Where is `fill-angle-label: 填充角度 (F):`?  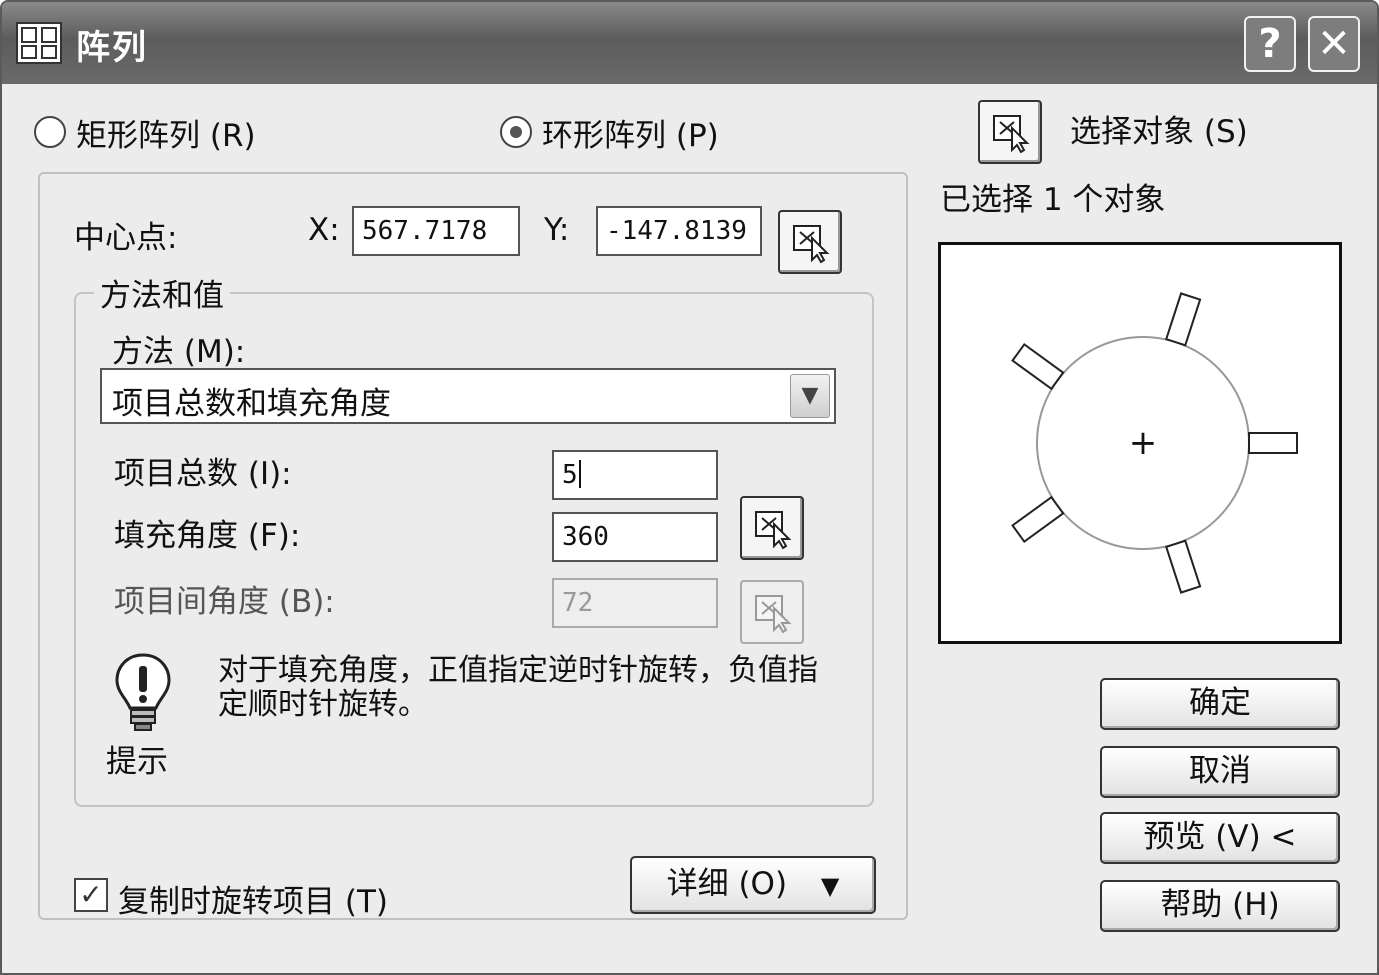
fill-angle-label: 填充角度 (F): is located at coordinates (207, 536).